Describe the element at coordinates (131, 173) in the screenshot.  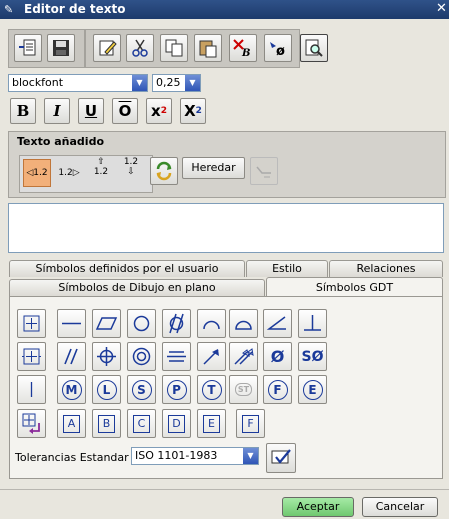
I see `option-below: 1.2 ⇩` at that location.